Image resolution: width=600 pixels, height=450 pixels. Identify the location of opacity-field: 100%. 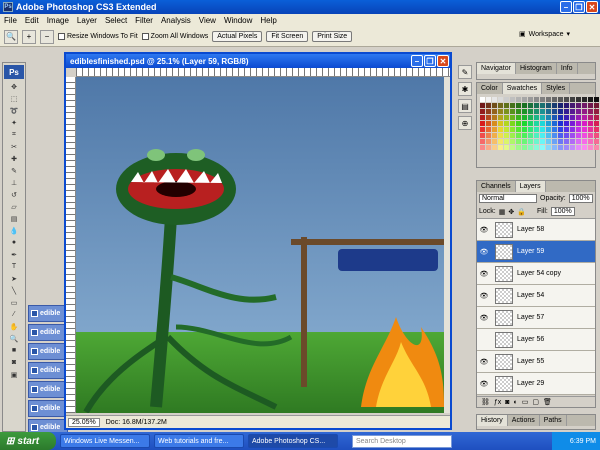
(580, 198).